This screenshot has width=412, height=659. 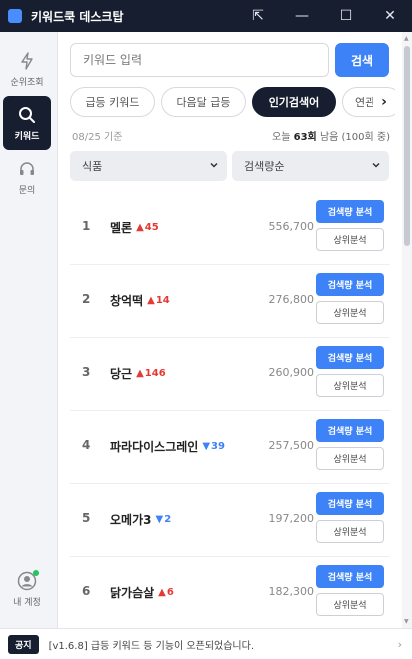 What do you see at coordinates (86, 372) in the screenshot?
I see `rank-number: 3` at bounding box center [86, 372].